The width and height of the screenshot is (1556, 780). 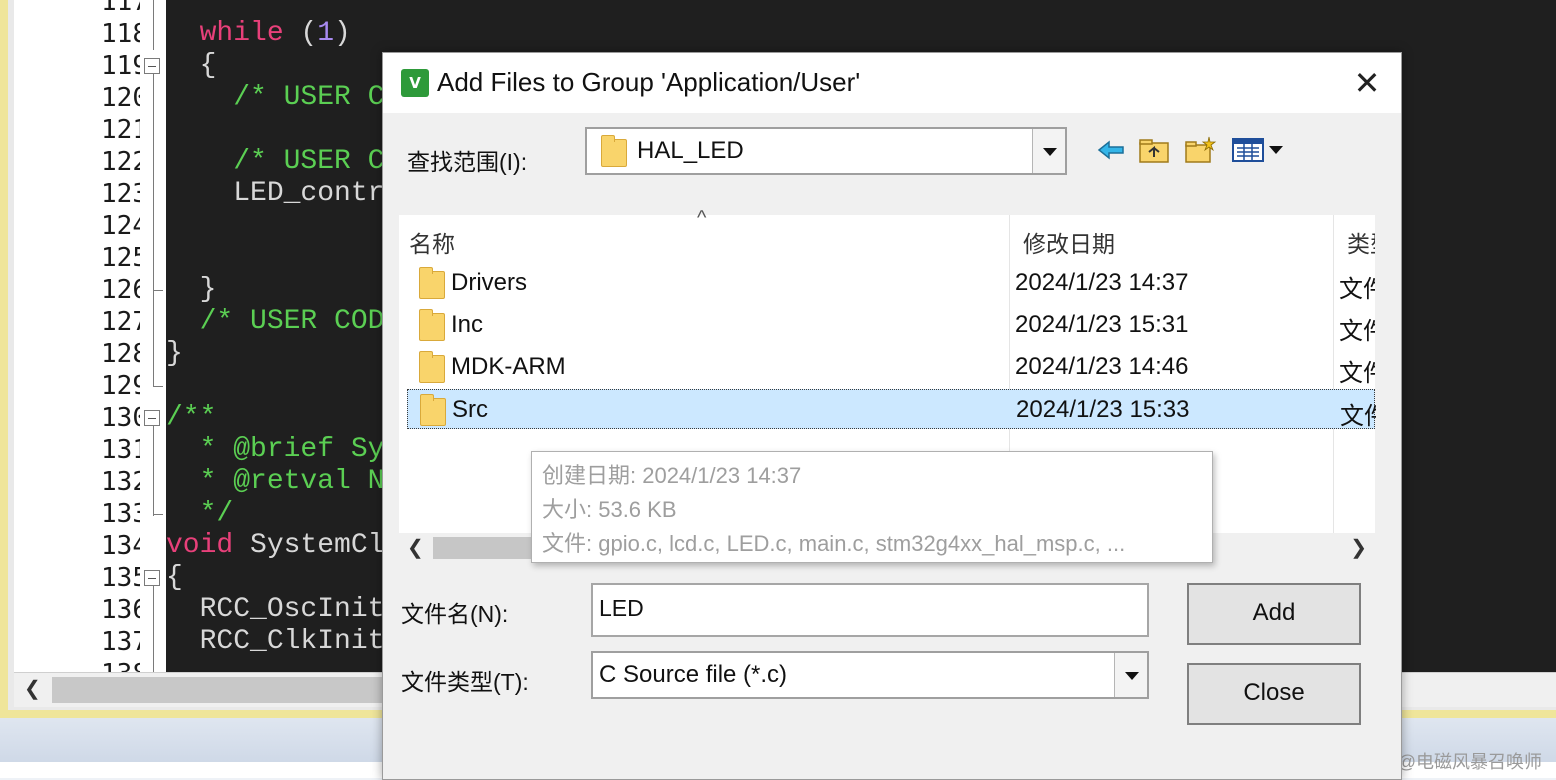 I want to click on code-token: /**, so click(x=191, y=417).